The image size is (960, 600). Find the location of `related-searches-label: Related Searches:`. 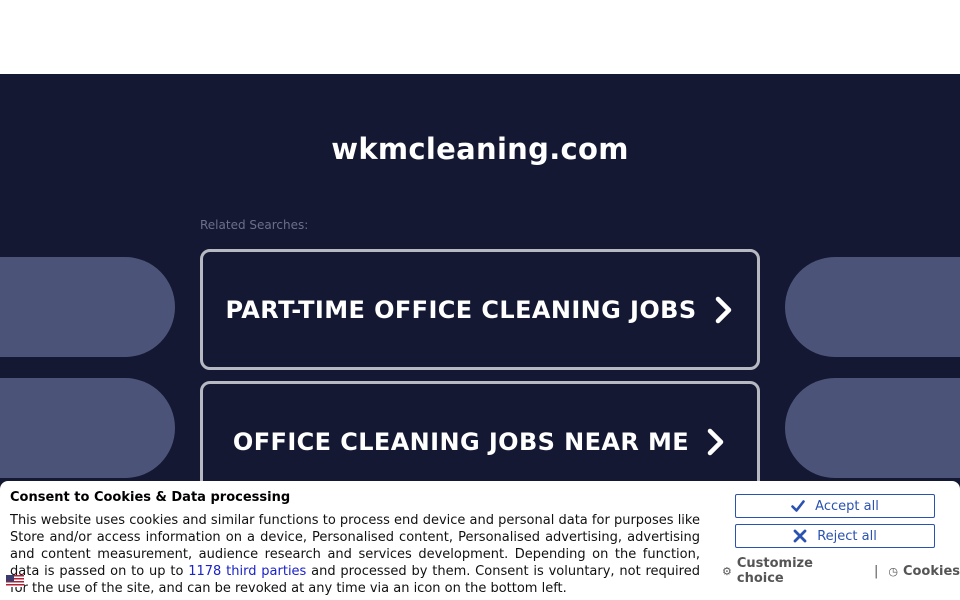

related-searches-label: Related Searches: is located at coordinates (254, 225).